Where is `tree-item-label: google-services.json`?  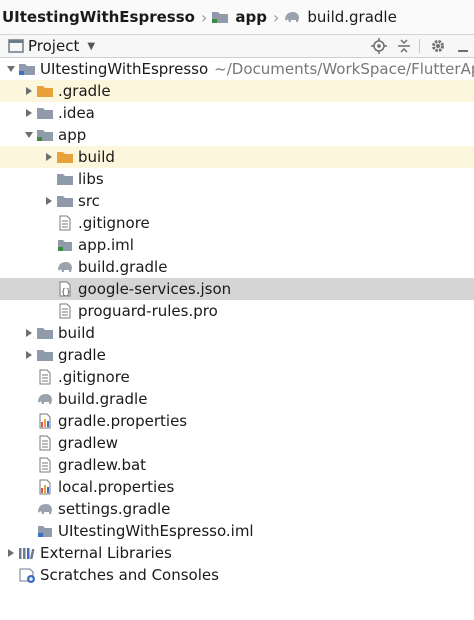
tree-item-label: google-services.json is located at coordinates (155, 289).